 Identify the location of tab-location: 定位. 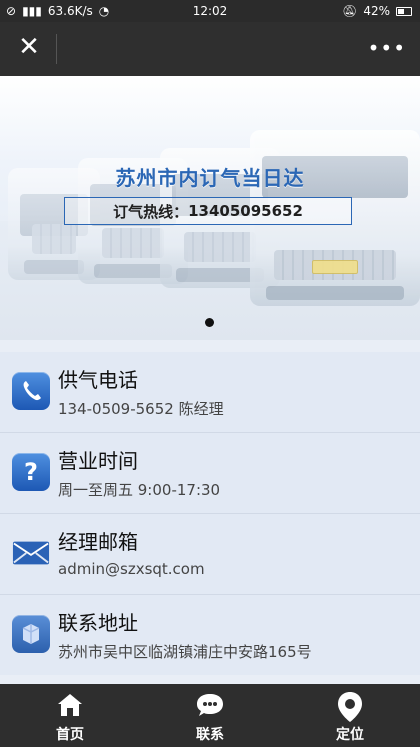
(350, 715).